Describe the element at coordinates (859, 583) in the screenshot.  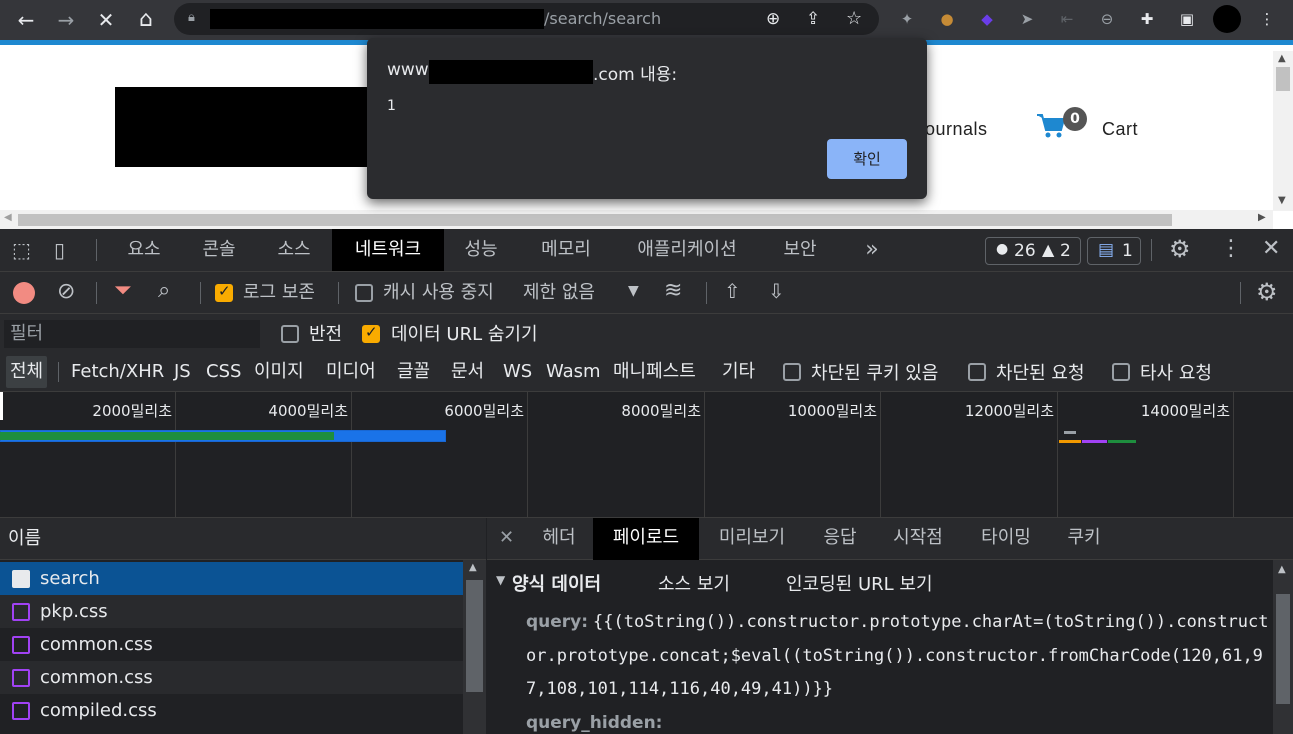
I see `view-url-encoded-link: 인코딩된 URL 보기` at that location.